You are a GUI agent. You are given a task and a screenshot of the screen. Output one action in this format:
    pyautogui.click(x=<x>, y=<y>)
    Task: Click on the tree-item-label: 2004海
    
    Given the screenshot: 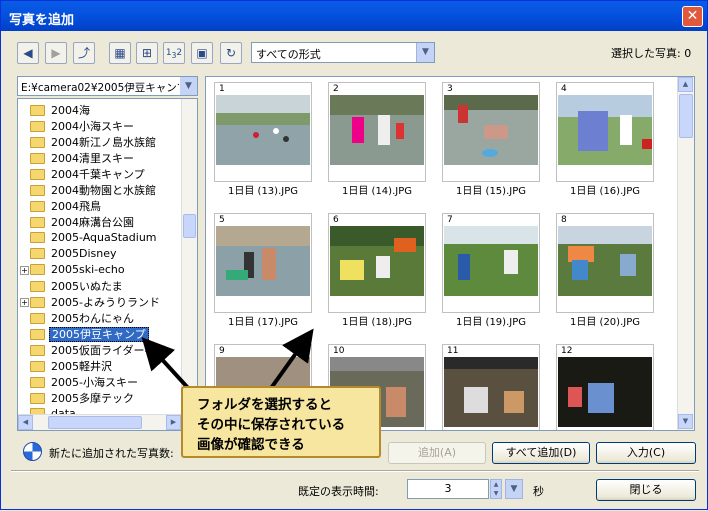 What is the action you would take?
    pyautogui.click(x=70, y=110)
    